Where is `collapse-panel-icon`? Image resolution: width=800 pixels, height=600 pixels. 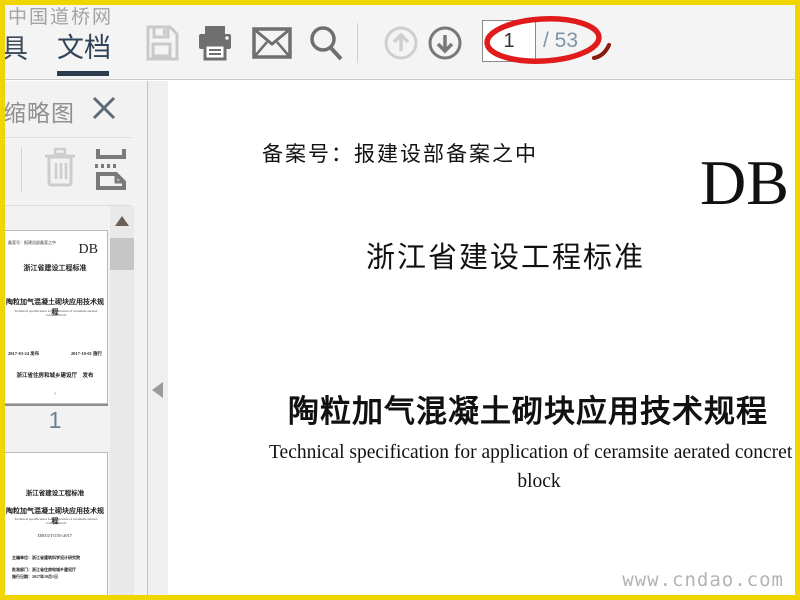 collapse-panel-icon is located at coordinates (157, 390).